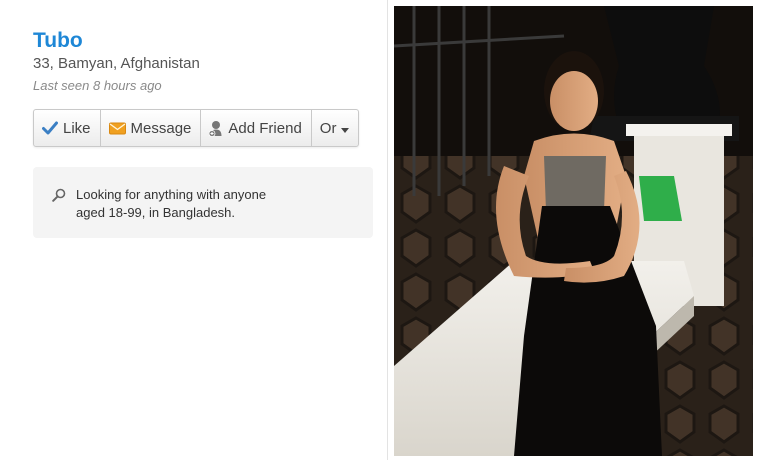 Image resolution: width=761 pixels, height=460 pixels. Describe the element at coordinates (58, 41) in the screenshot. I see `profile-name: Tubo` at that location.